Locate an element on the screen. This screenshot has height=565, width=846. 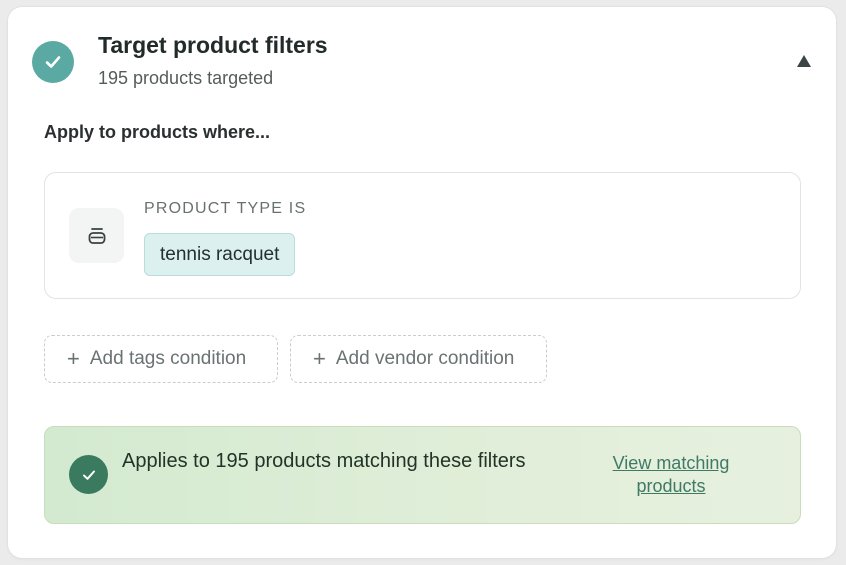
card-title: Target product filters is located at coordinates (213, 45).